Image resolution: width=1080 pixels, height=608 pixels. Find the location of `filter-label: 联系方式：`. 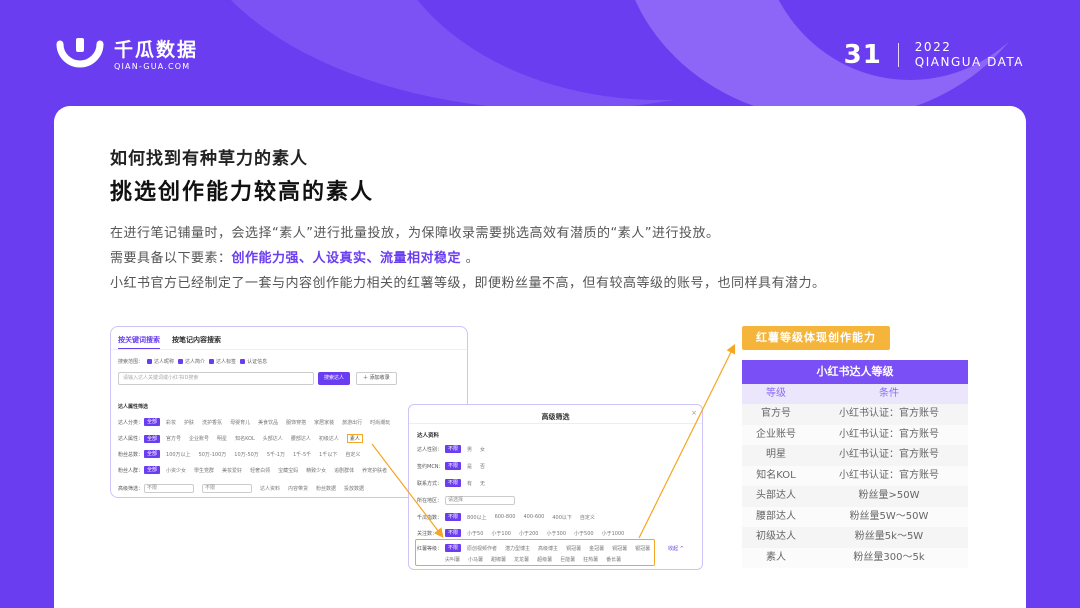

filter-label: 联系方式： is located at coordinates (430, 483).